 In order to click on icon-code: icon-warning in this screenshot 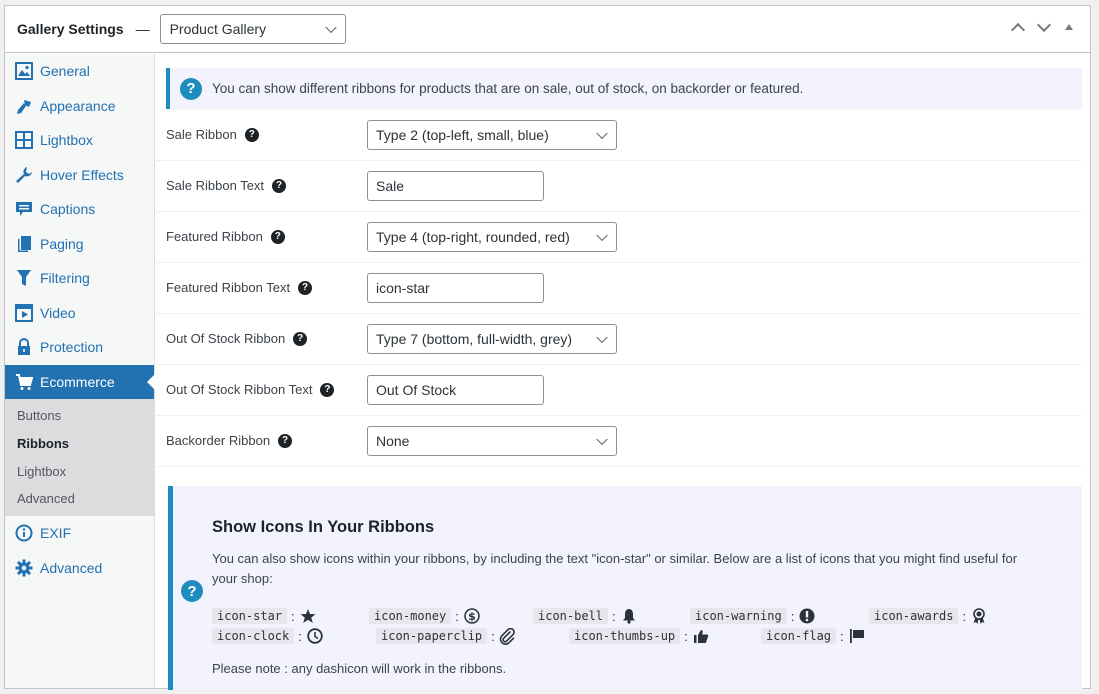, I will do `click(738, 616)`.